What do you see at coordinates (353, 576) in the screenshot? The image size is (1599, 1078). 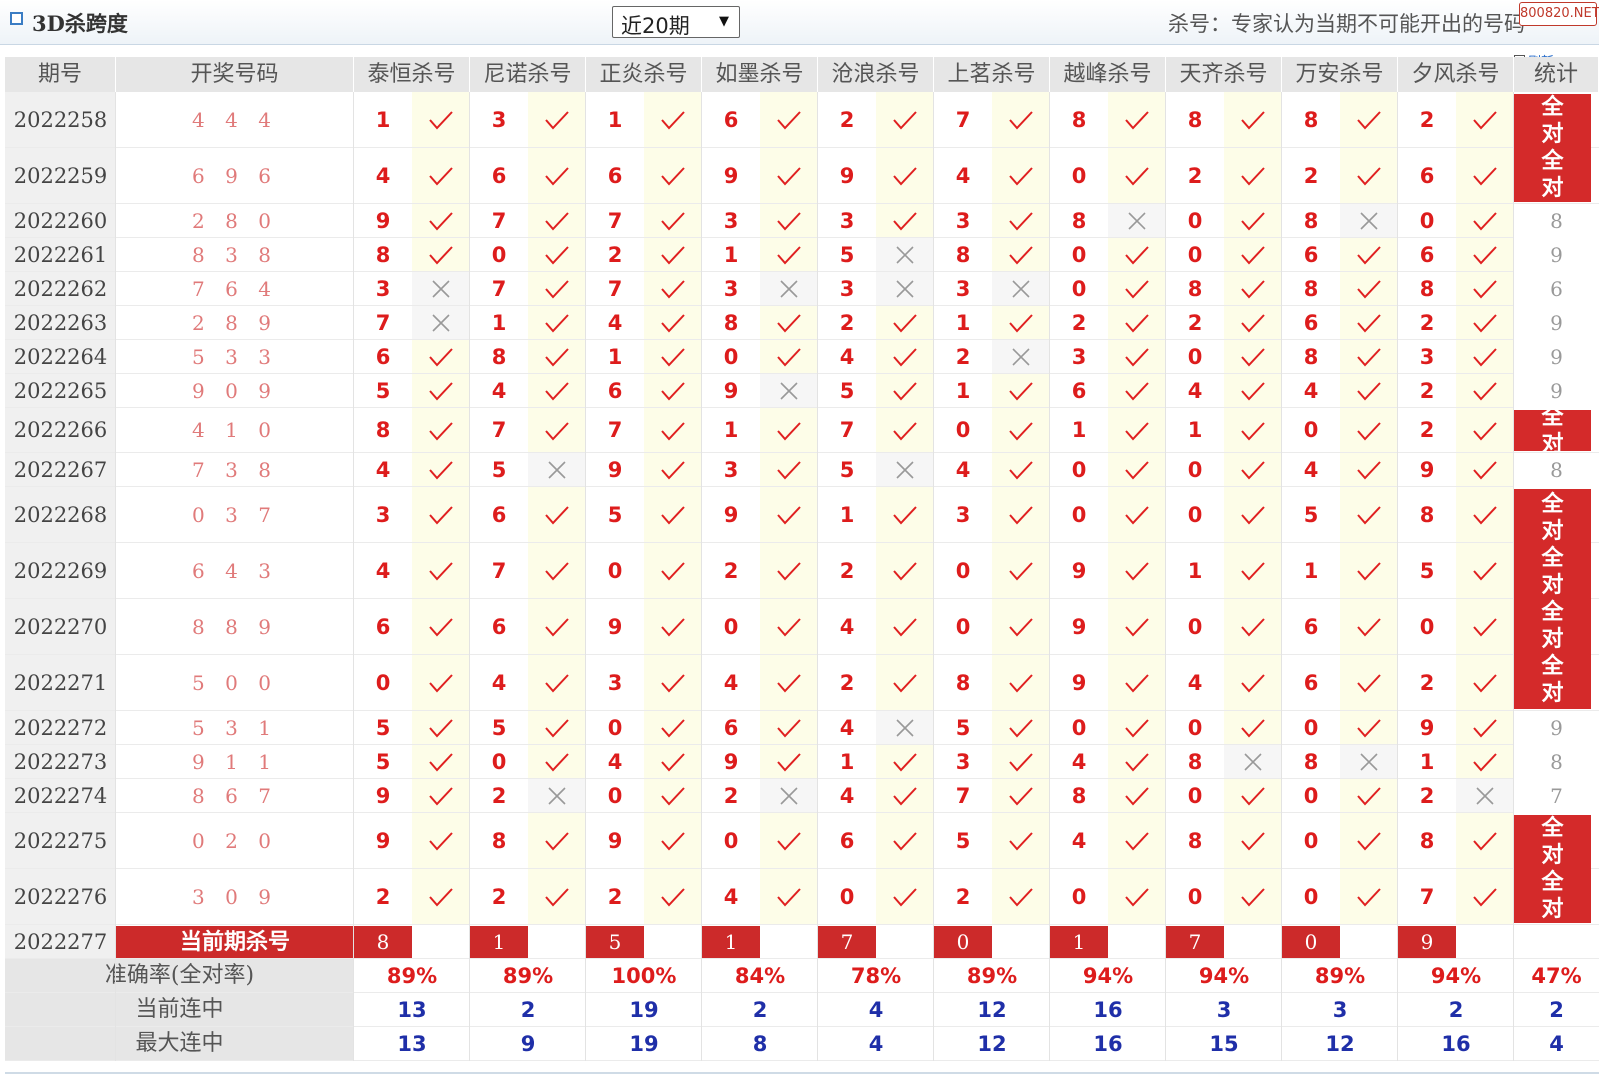 I see `column-divider` at bounding box center [353, 576].